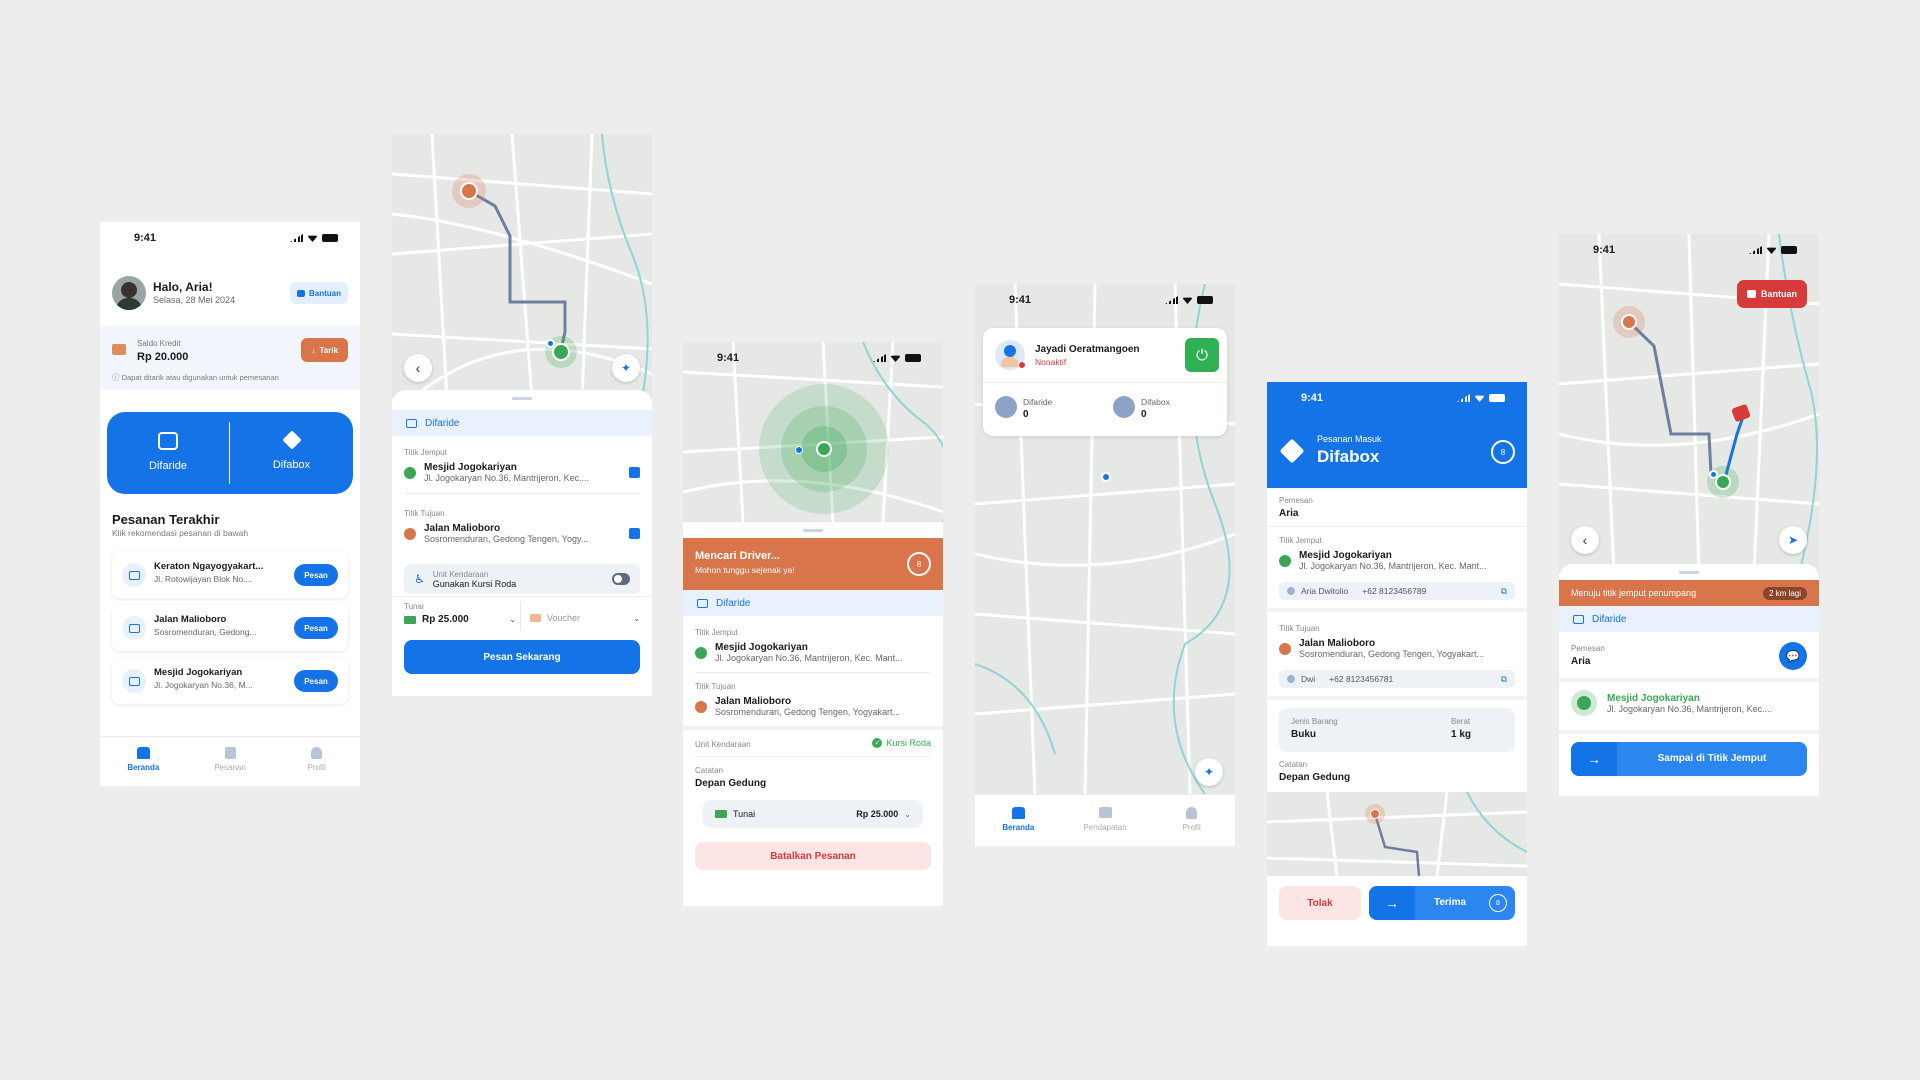  I want to click on cancel-order-button: Batalkan Pesanan, so click(813, 856).